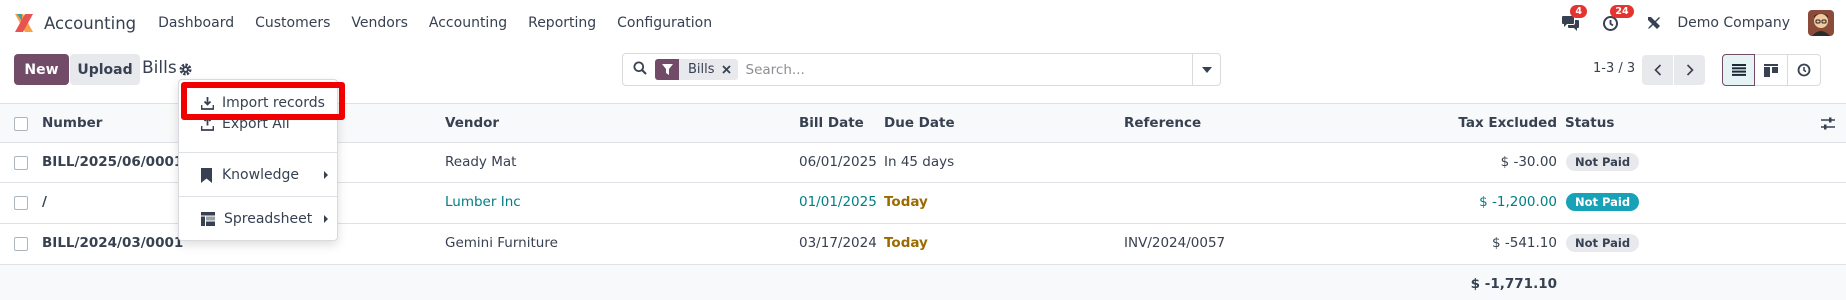 The height and width of the screenshot is (300, 1846). I want to click on pager-previous-button, so click(1657, 70).